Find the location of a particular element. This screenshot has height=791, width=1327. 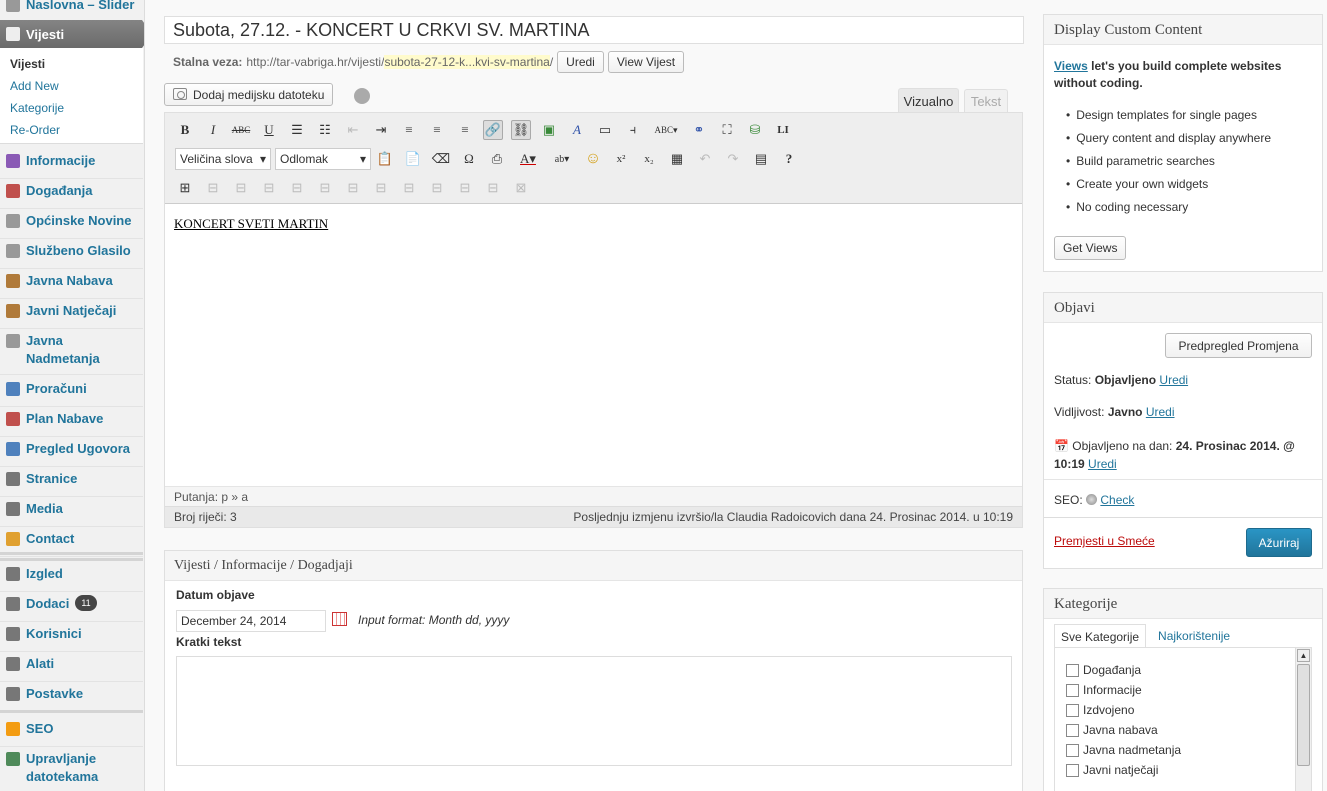

align-center-icon: ≡ is located at coordinates (437, 130).